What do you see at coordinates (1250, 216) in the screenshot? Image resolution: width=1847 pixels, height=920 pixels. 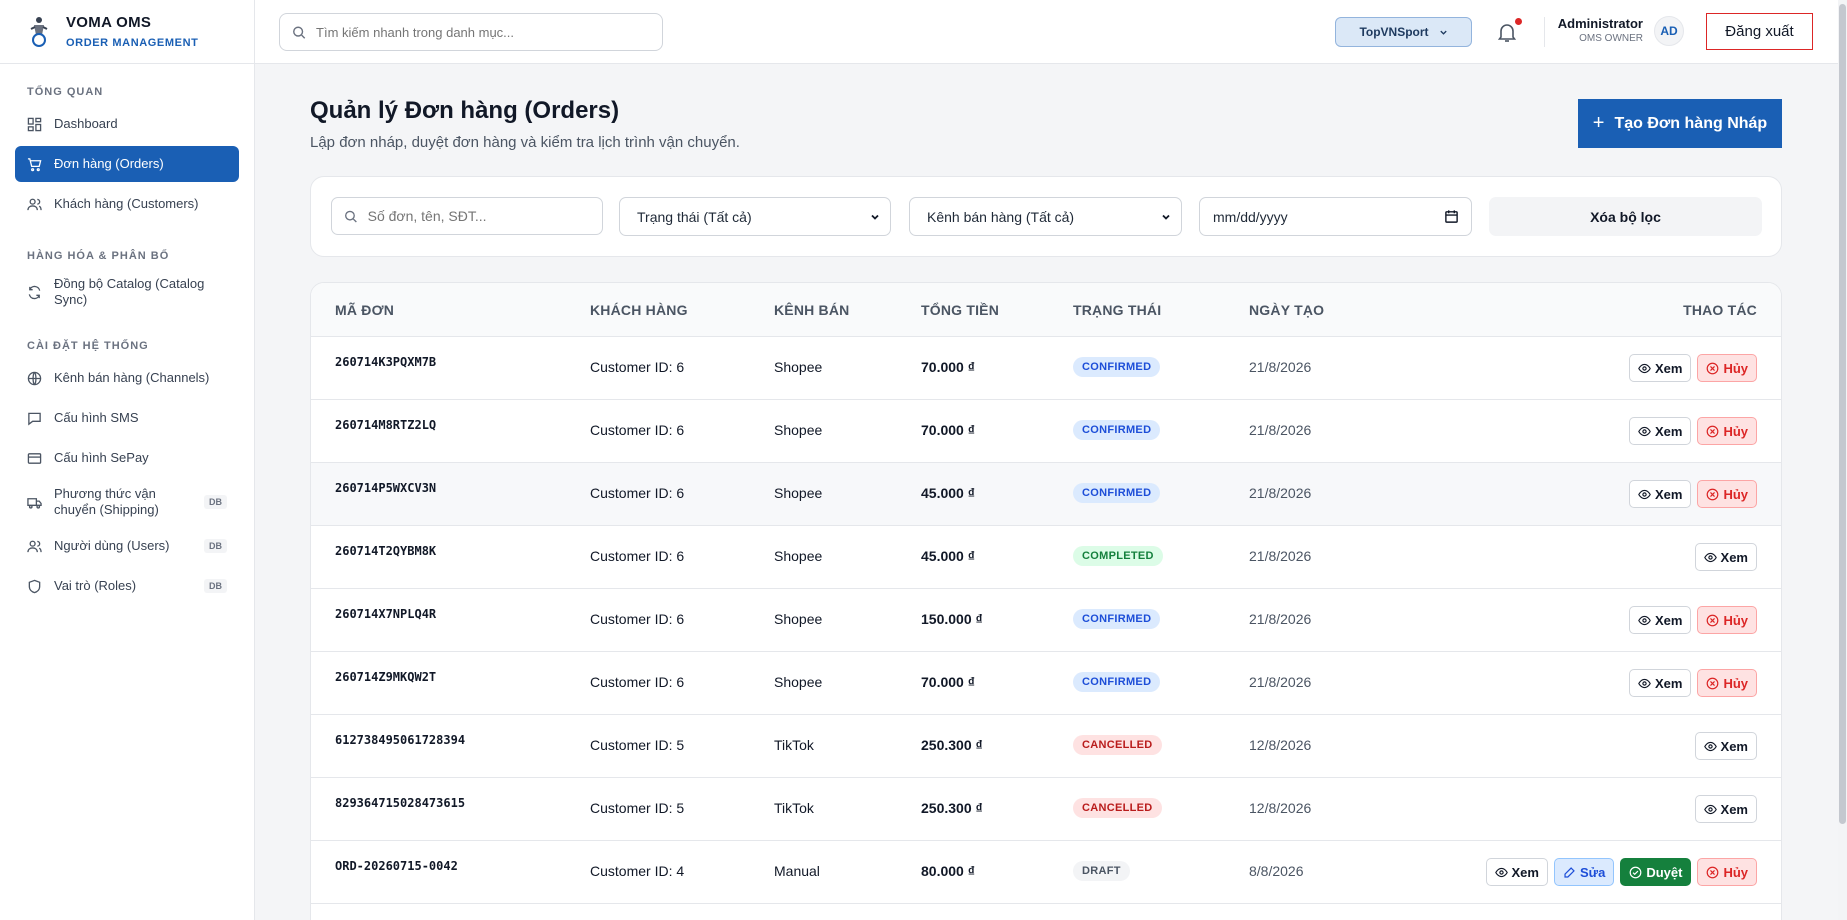 I see `date-filter-placeholder: mm/dd/yyyy` at bounding box center [1250, 216].